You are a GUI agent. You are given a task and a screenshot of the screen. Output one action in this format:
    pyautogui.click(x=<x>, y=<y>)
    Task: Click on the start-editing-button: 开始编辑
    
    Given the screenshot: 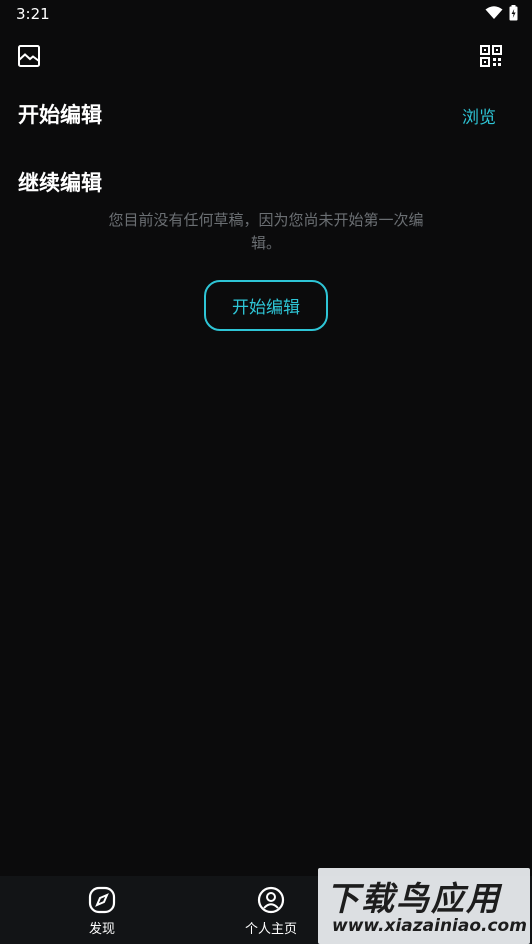 What is the action you would take?
    pyautogui.click(x=266, y=305)
    